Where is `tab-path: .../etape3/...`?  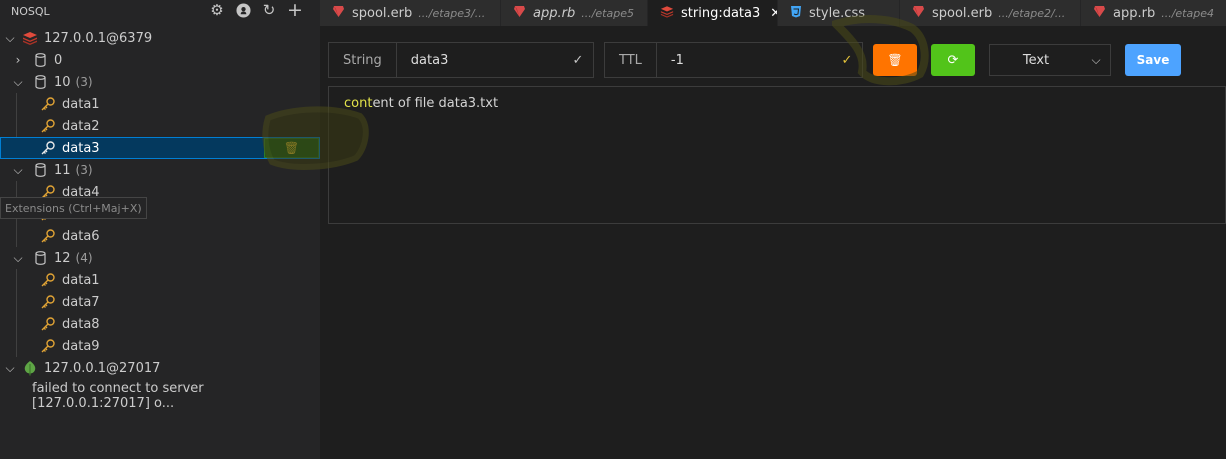 tab-path: .../etape3/... is located at coordinates (452, 13).